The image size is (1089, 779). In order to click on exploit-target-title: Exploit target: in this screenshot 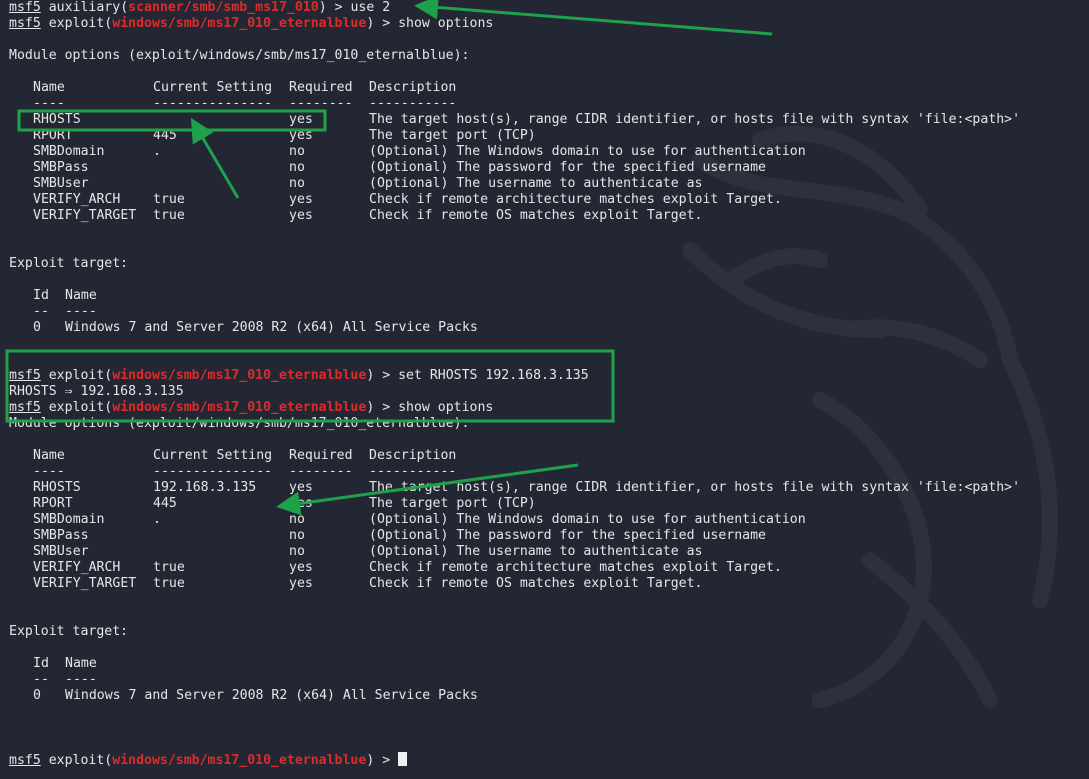, I will do `click(69, 263)`.